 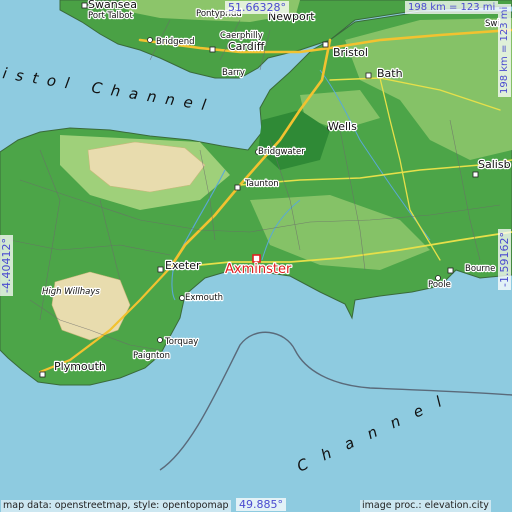 What do you see at coordinates (342, 126) in the screenshot?
I see `place-label: Wells` at bounding box center [342, 126].